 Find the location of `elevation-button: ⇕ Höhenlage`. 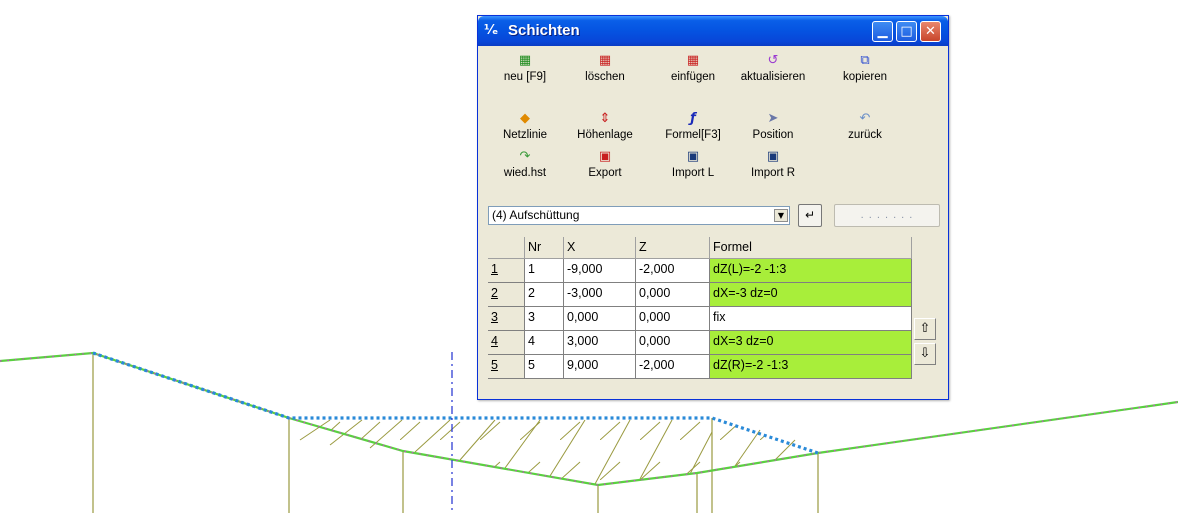

elevation-button: ⇕ Höhenlage is located at coordinates (605, 129).